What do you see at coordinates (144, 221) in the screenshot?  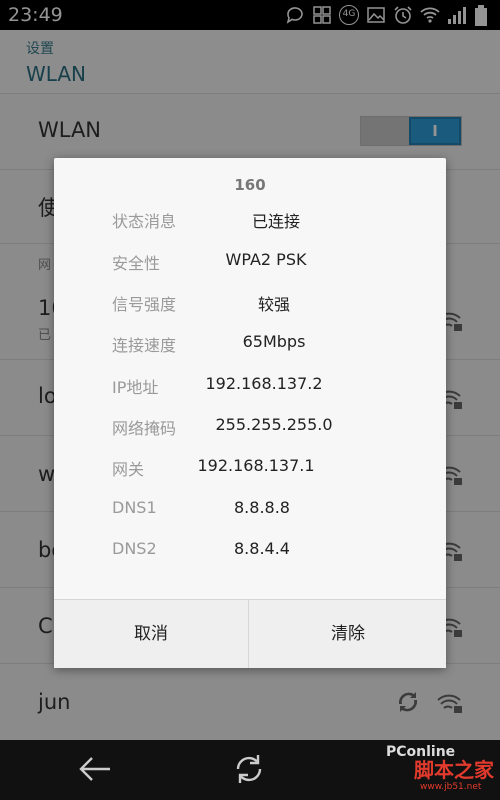 I see `detail-label: 状态消息` at bounding box center [144, 221].